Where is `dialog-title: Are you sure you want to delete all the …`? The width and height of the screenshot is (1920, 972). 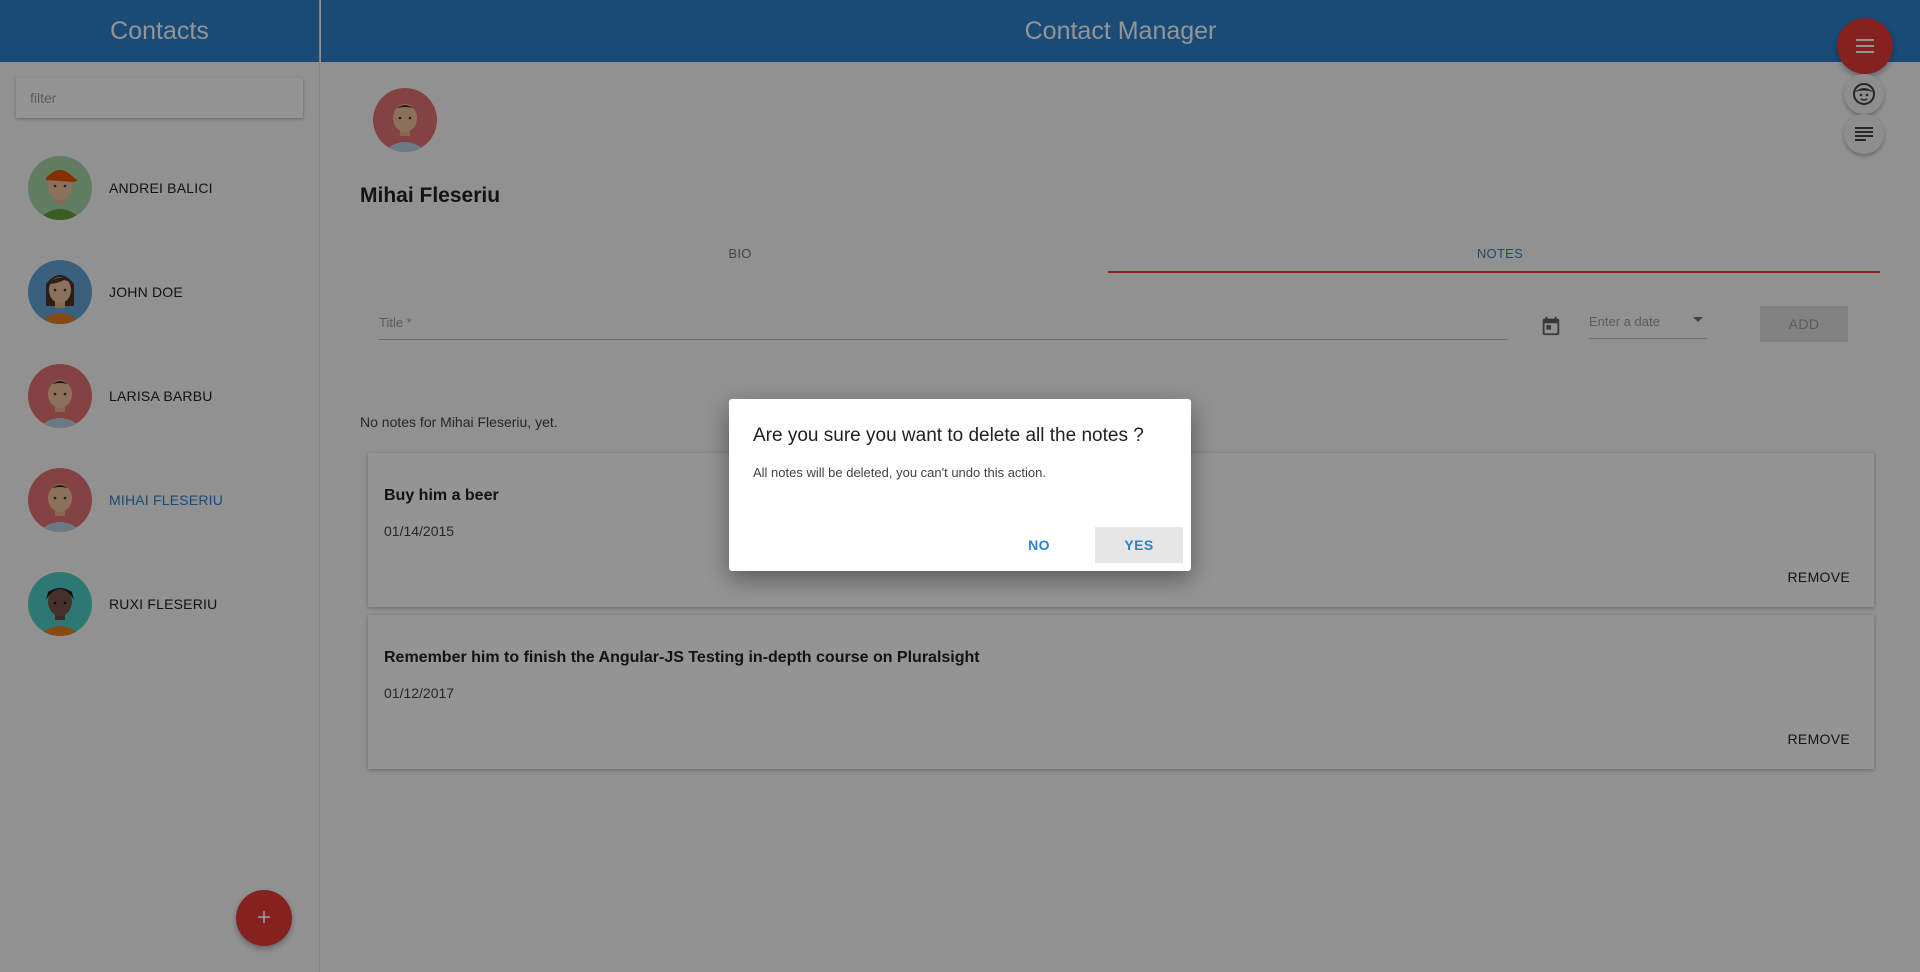
dialog-title: Are you sure you want to delete all the … is located at coordinates (948, 435).